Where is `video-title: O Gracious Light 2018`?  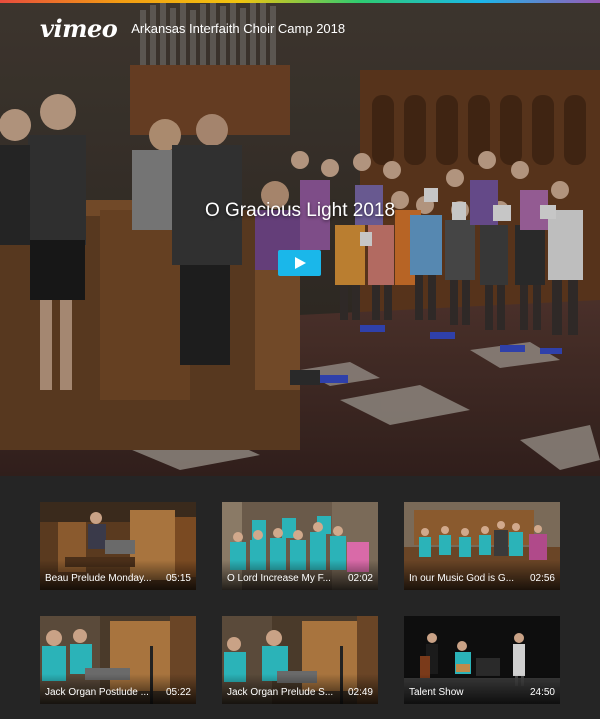 video-title: O Gracious Light 2018 is located at coordinates (300, 211).